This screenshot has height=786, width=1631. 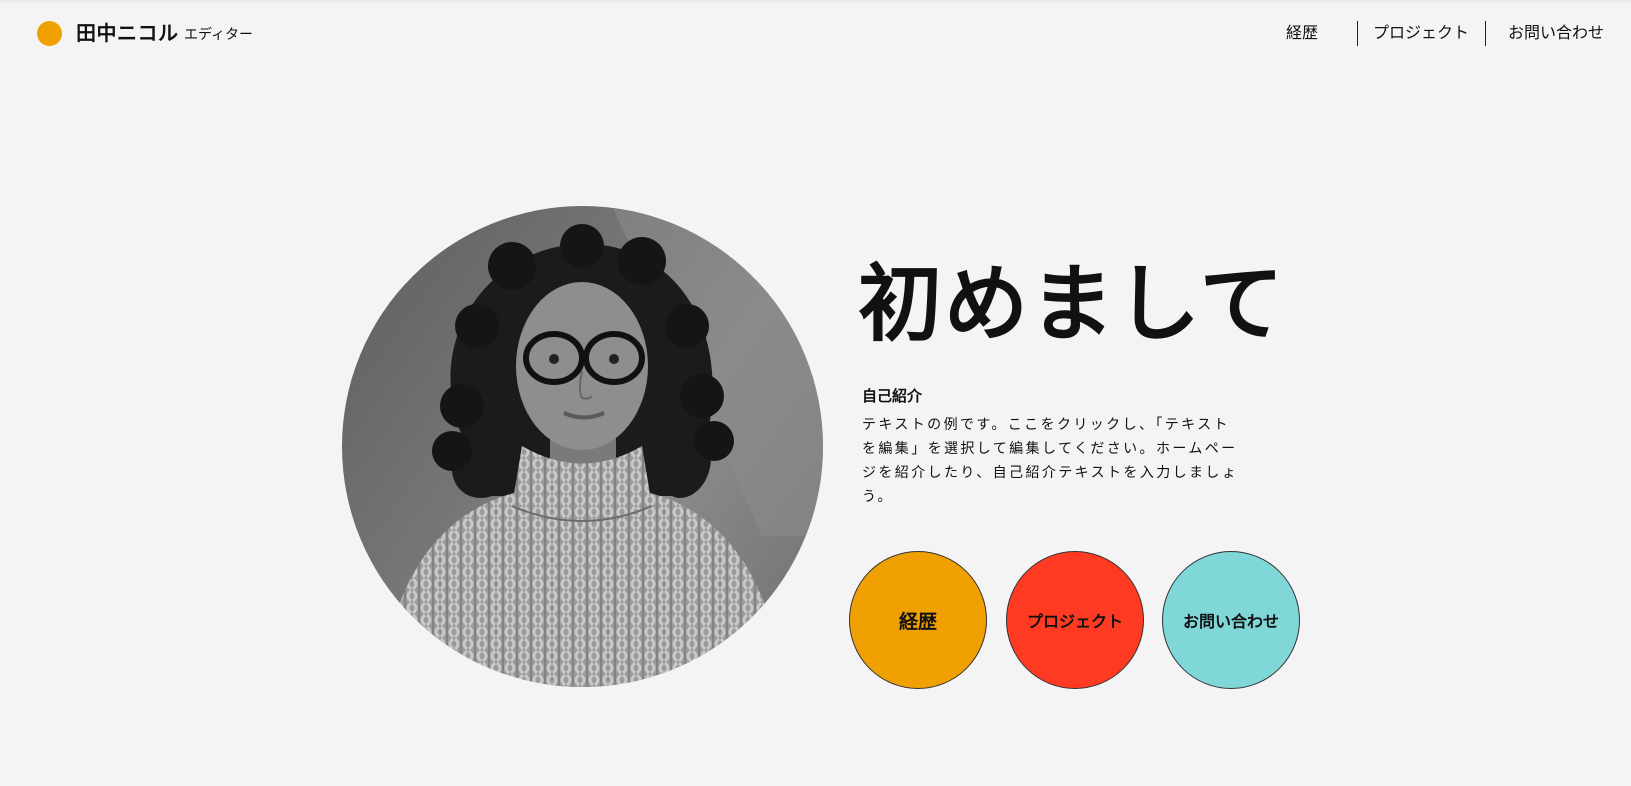 What do you see at coordinates (1302, 33) in the screenshot?
I see `nav-link-career: 経歴` at bounding box center [1302, 33].